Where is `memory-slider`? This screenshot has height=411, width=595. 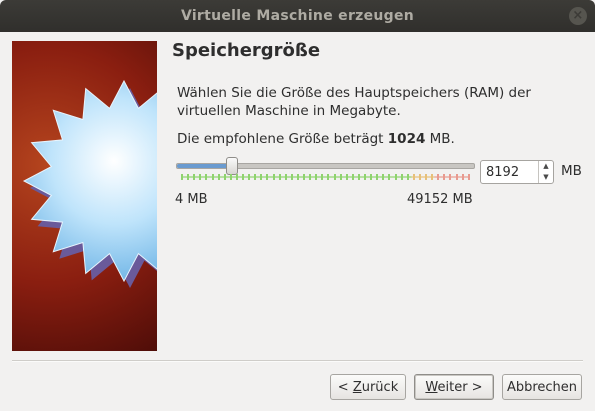 memory-slider is located at coordinates (325, 166).